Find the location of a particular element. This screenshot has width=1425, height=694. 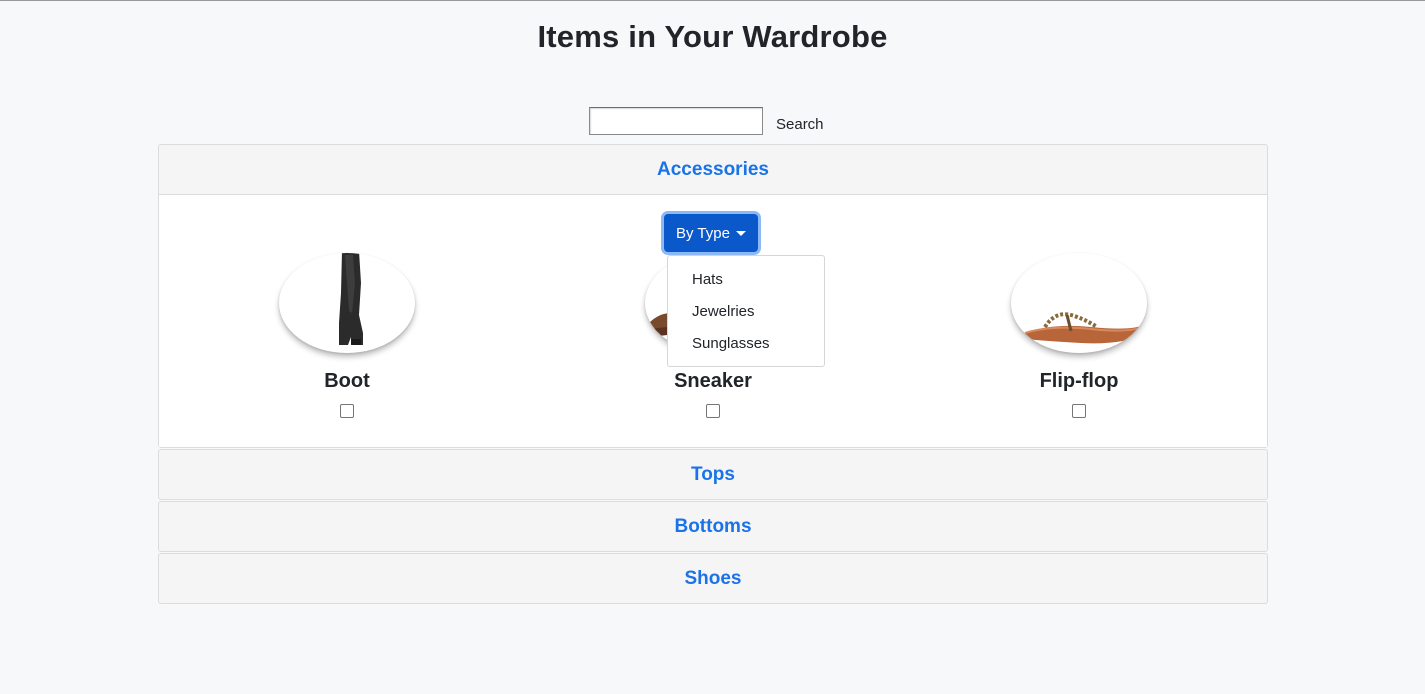

accordion-header-bottoms: Bottoms is located at coordinates (713, 526).